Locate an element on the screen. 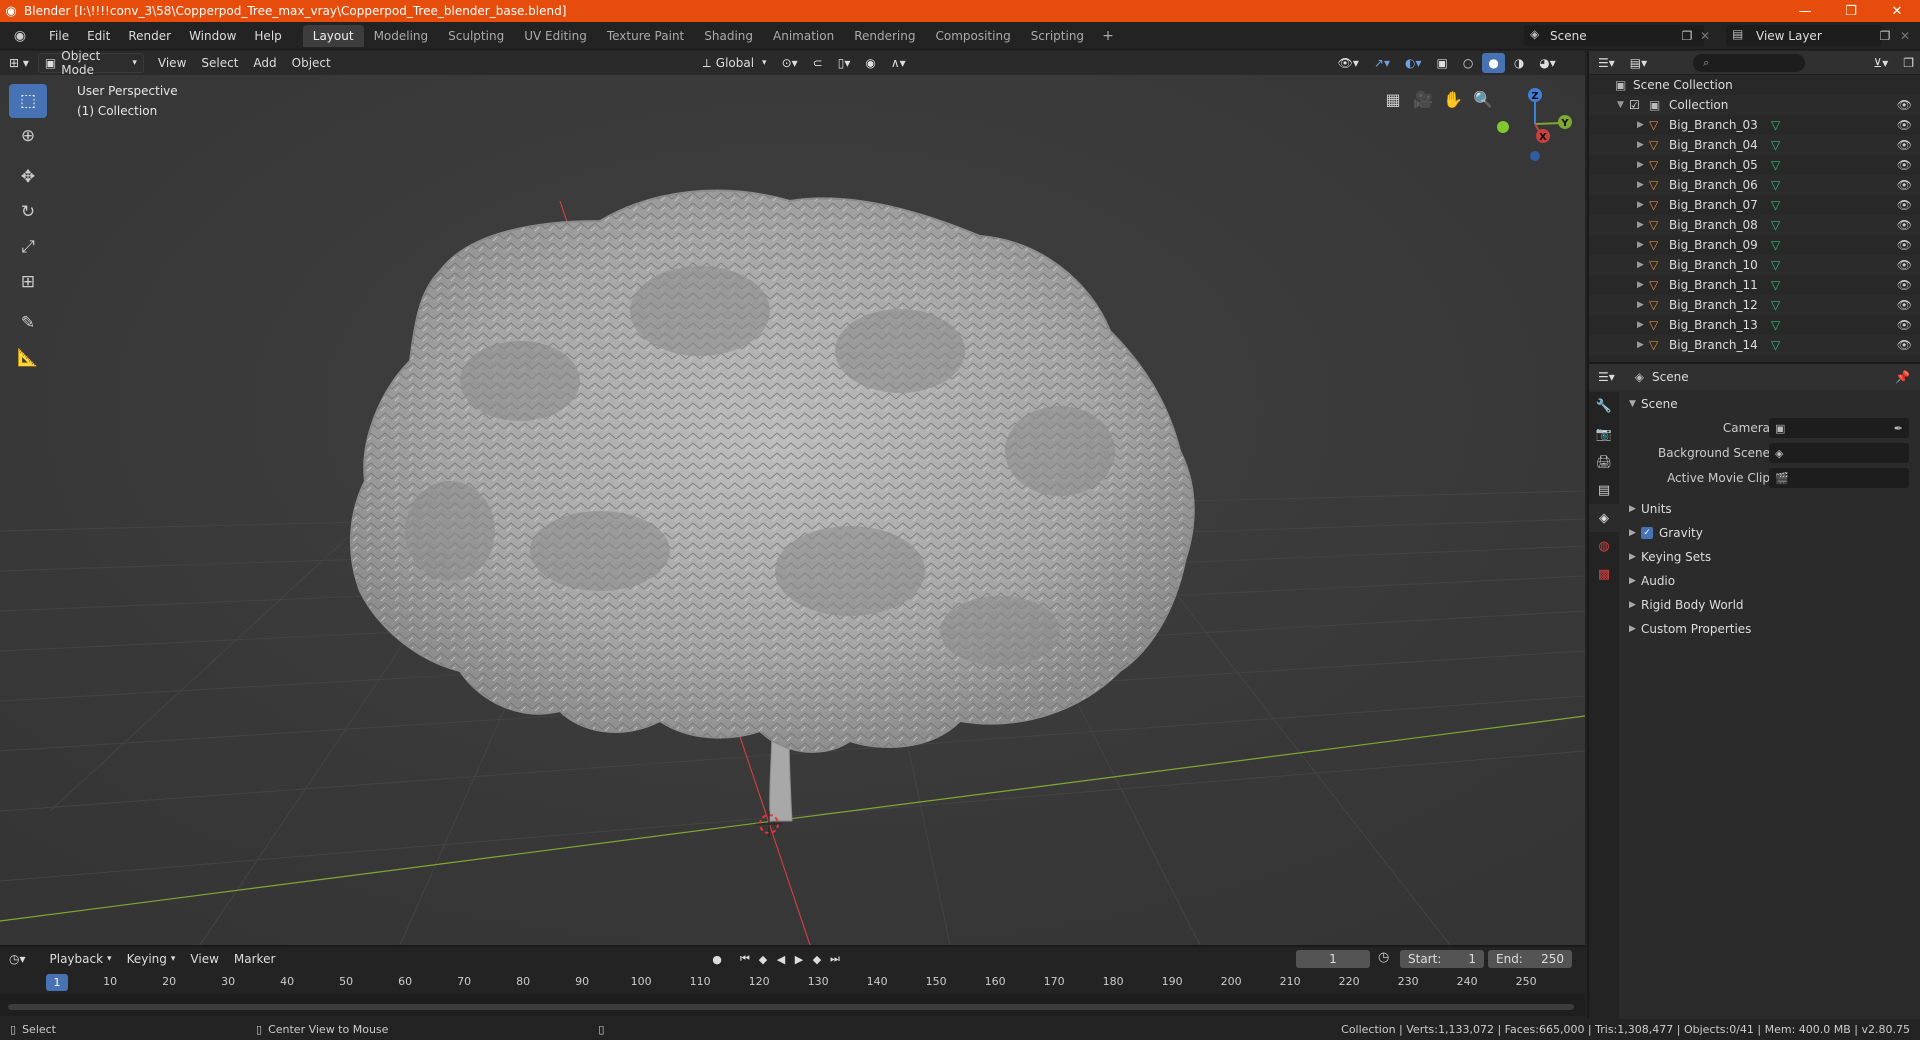 The image size is (1920, 1040). select-box-icon: ⬚ is located at coordinates (28, 101).